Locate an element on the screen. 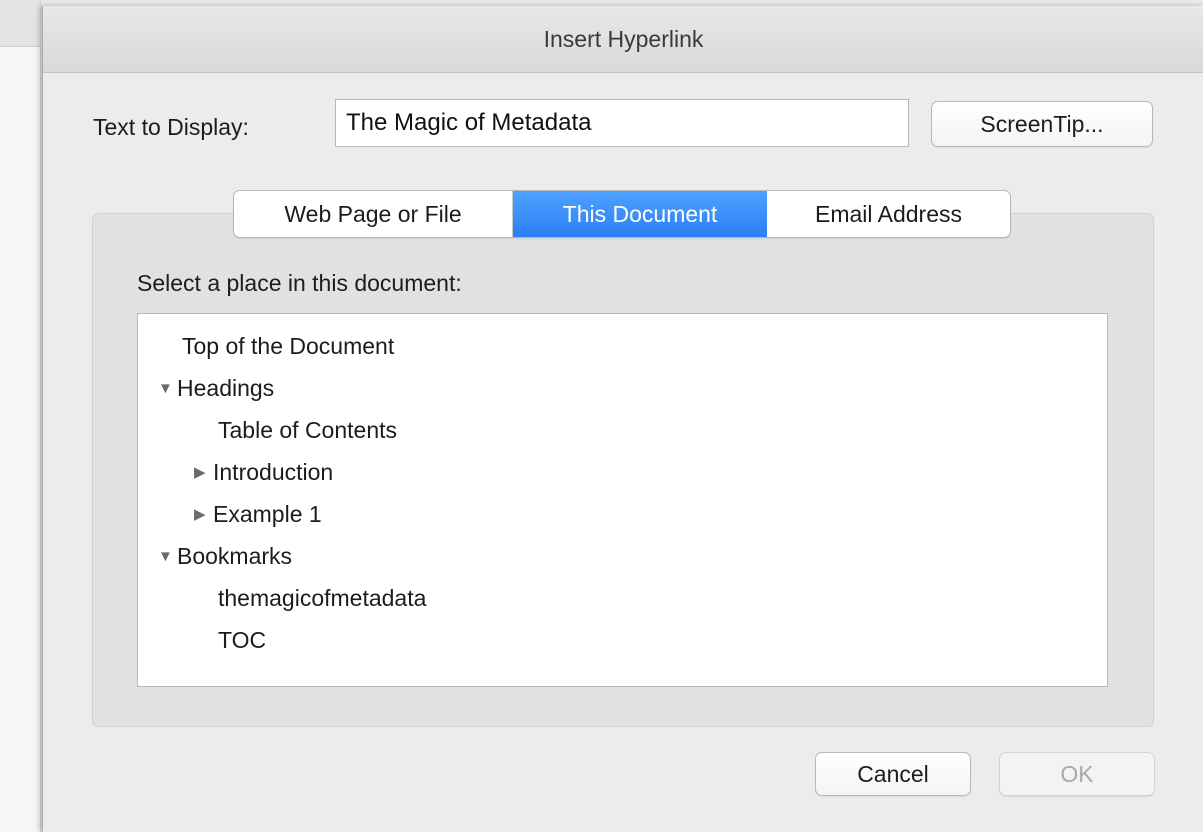  tree-item-label: Example 1 is located at coordinates (267, 513).